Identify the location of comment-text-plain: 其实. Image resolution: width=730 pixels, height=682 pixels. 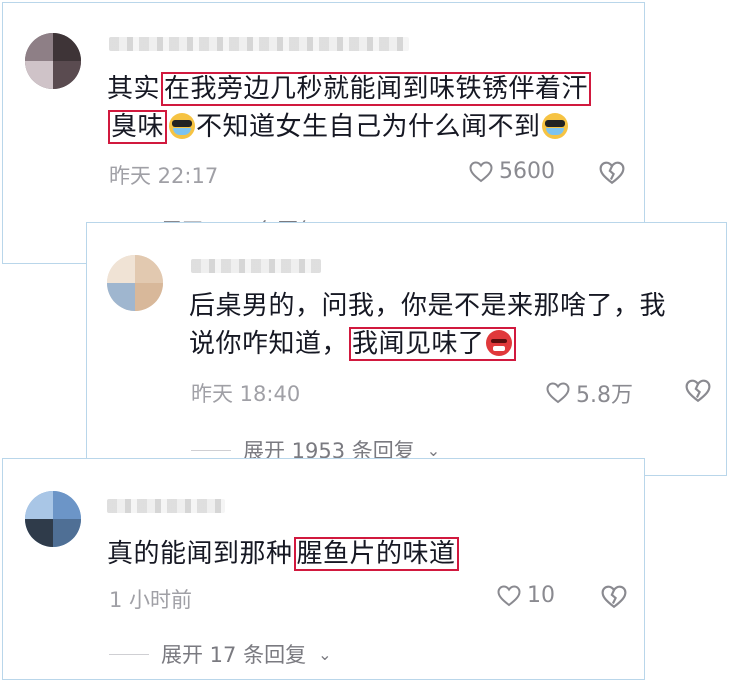
(134, 89).